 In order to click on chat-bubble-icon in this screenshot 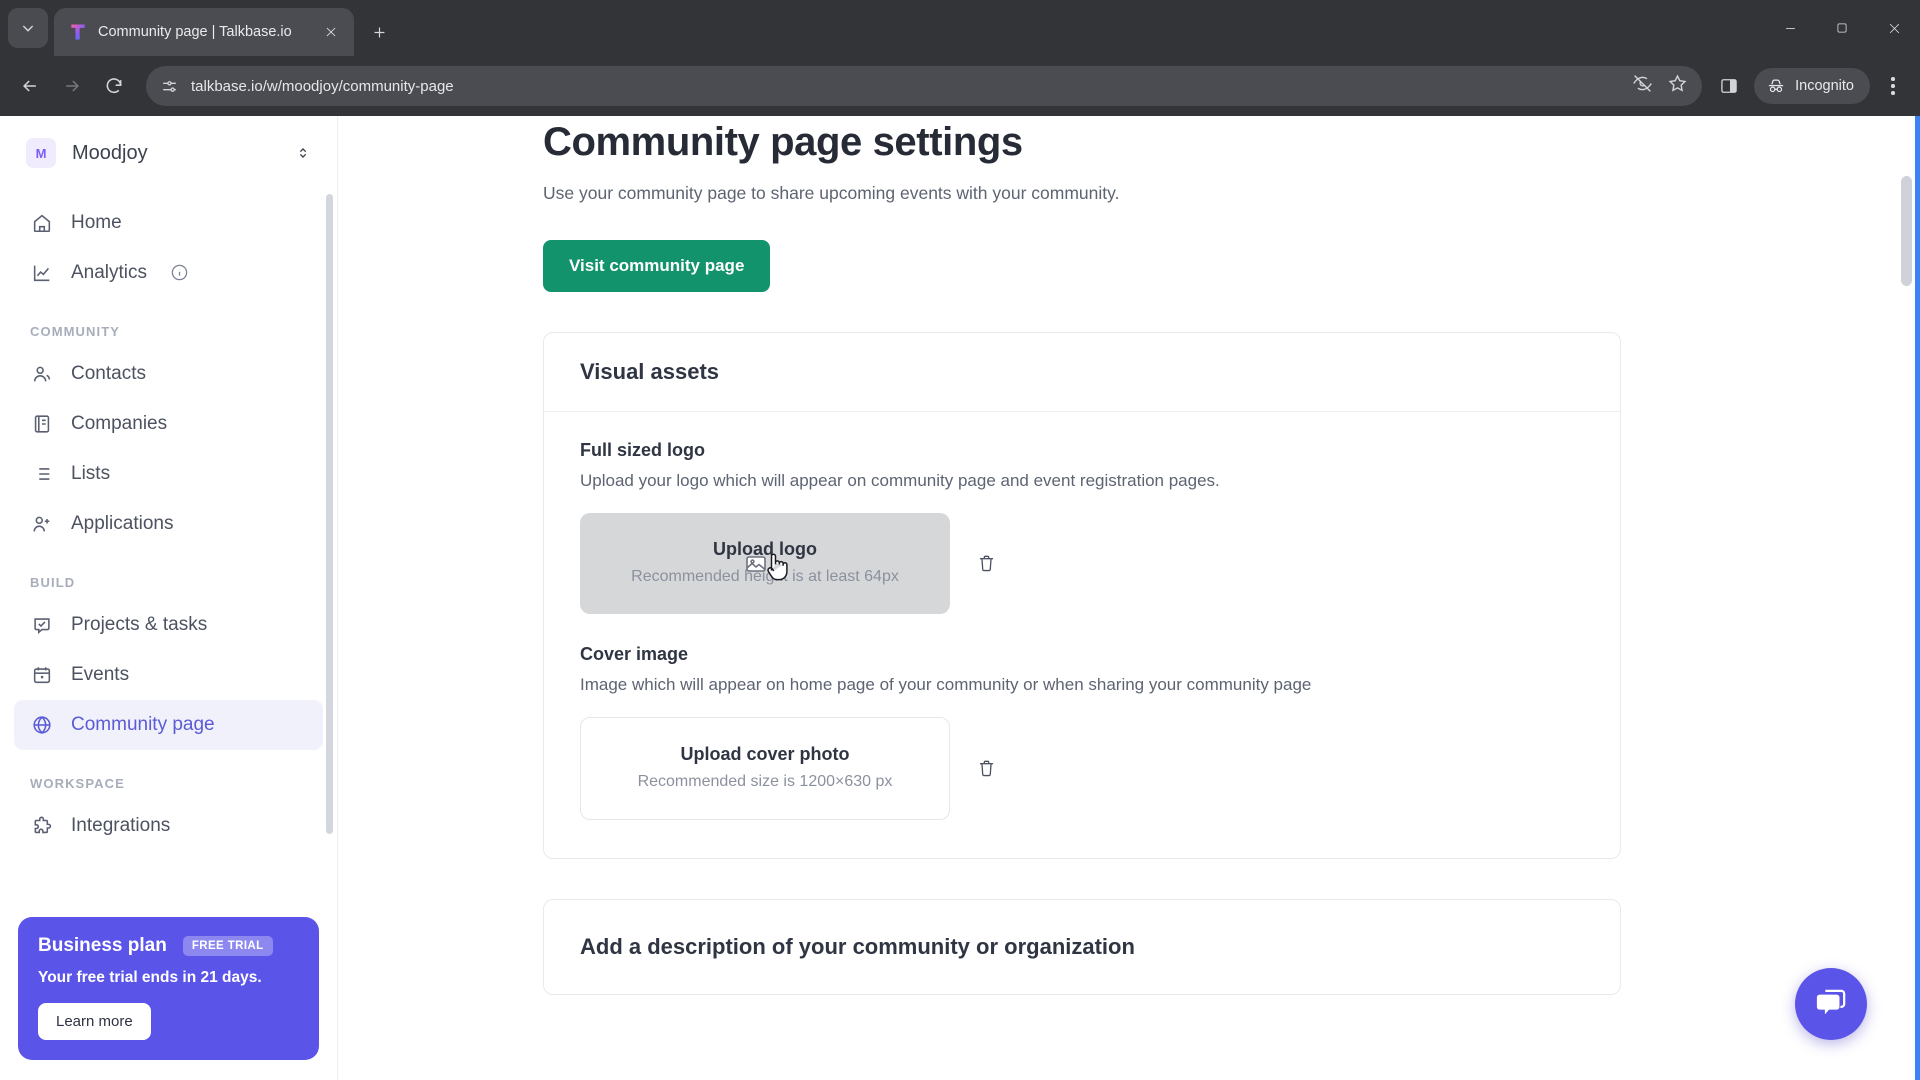, I will do `click(1831, 1002)`.